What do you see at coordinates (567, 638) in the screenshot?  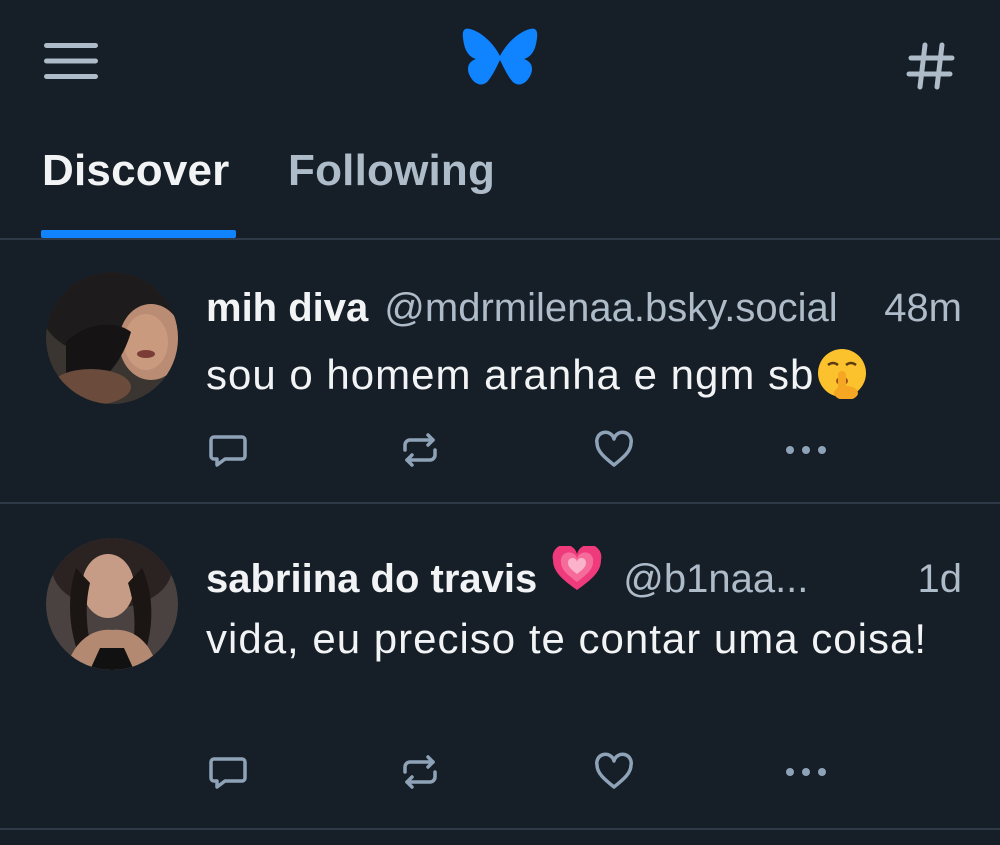 I see `post-text: vida, eu preciso te contar uma coisa!` at bounding box center [567, 638].